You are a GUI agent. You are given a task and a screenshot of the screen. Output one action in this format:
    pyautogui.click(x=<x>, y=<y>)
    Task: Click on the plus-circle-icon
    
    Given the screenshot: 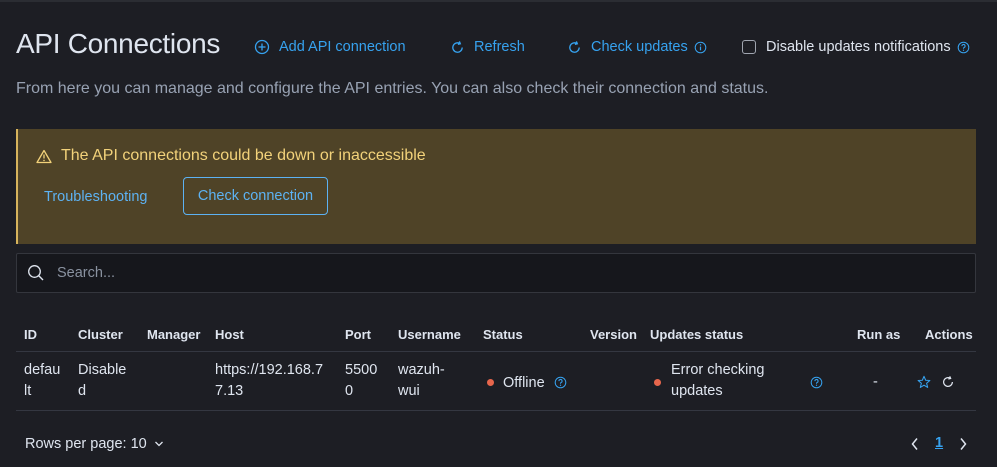 What is the action you would take?
    pyautogui.click(x=262, y=47)
    